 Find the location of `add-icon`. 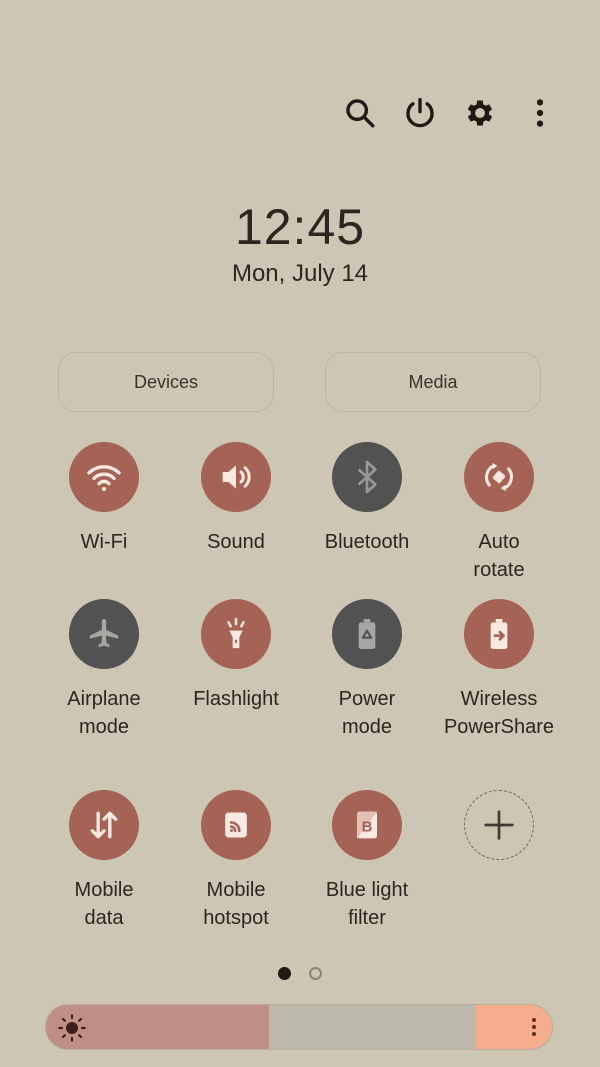

add-icon is located at coordinates (499, 825).